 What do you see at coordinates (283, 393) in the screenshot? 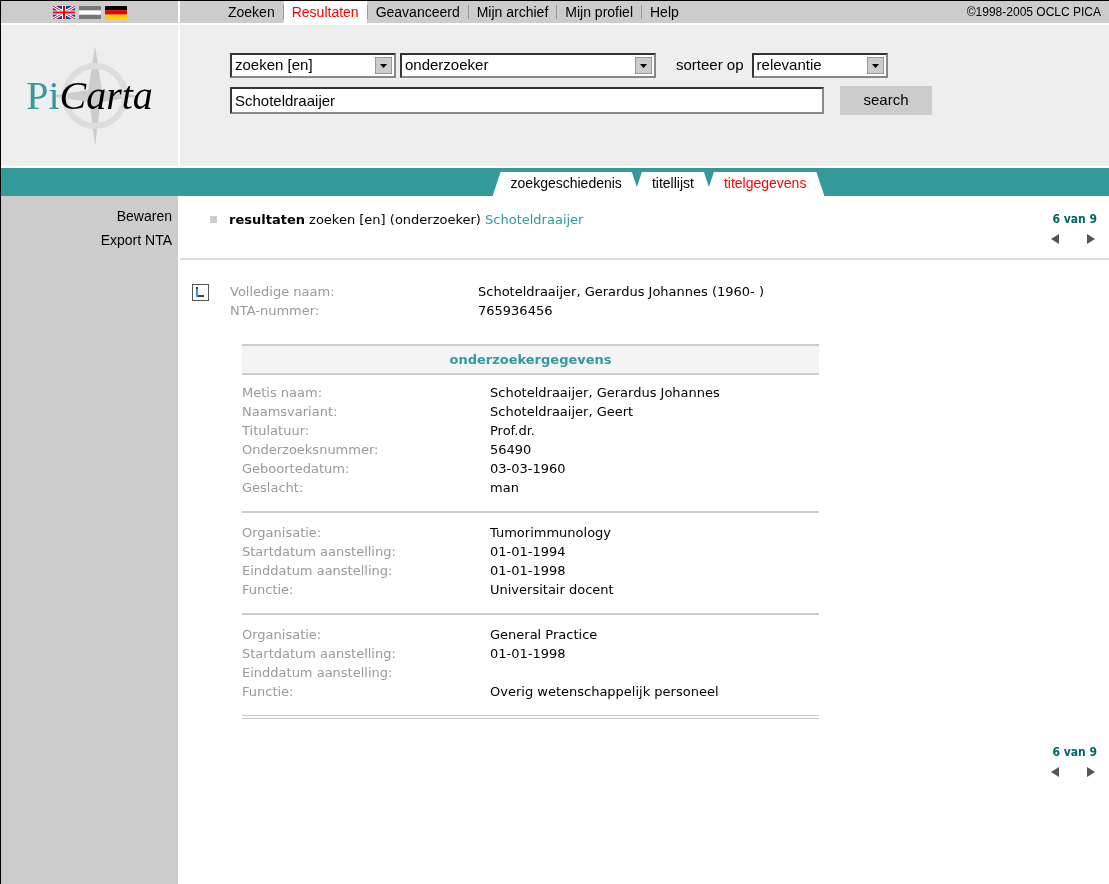
I see `field-label: Metis naam:` at bounding box center [283, 393].